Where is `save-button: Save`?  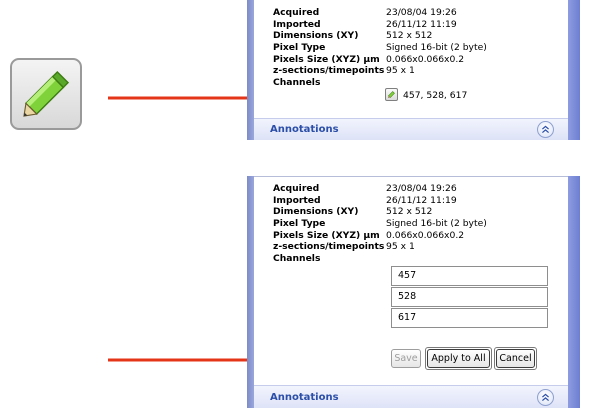 save-button: Save is located at coordinates (406, 358).